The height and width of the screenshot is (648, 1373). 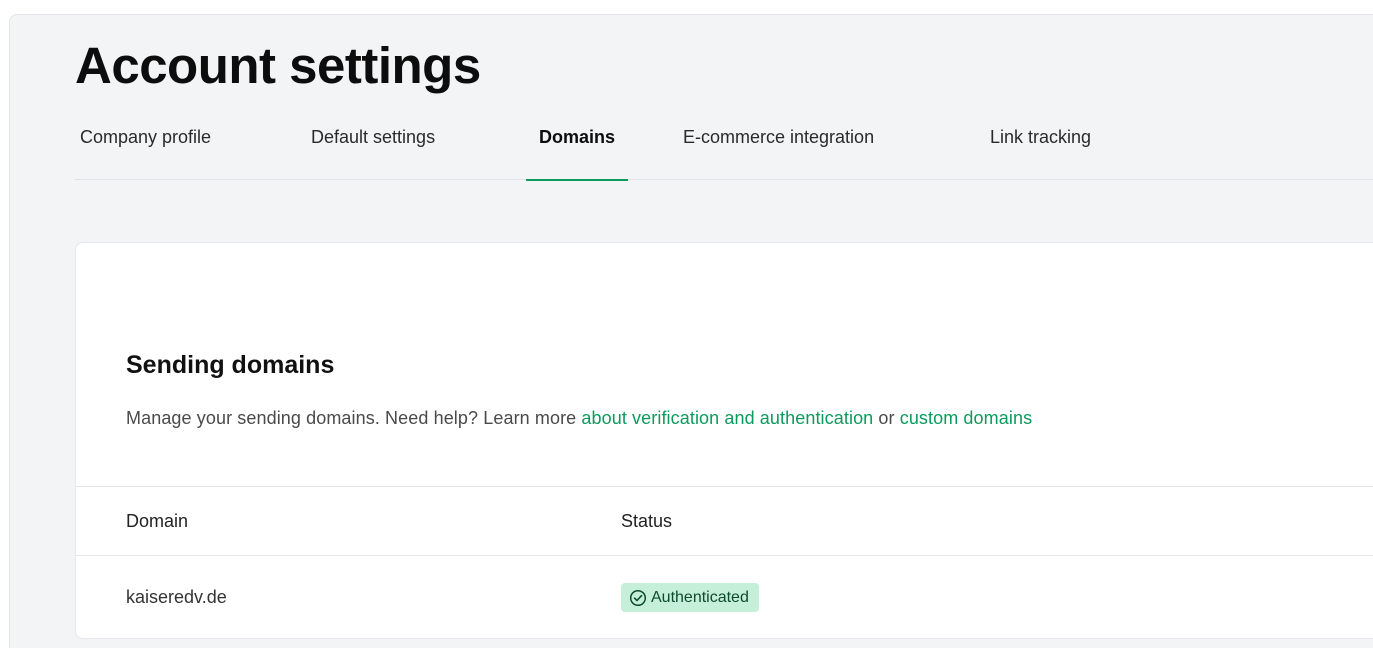 I want to click on description-or: or, so click(x=886, y=418).